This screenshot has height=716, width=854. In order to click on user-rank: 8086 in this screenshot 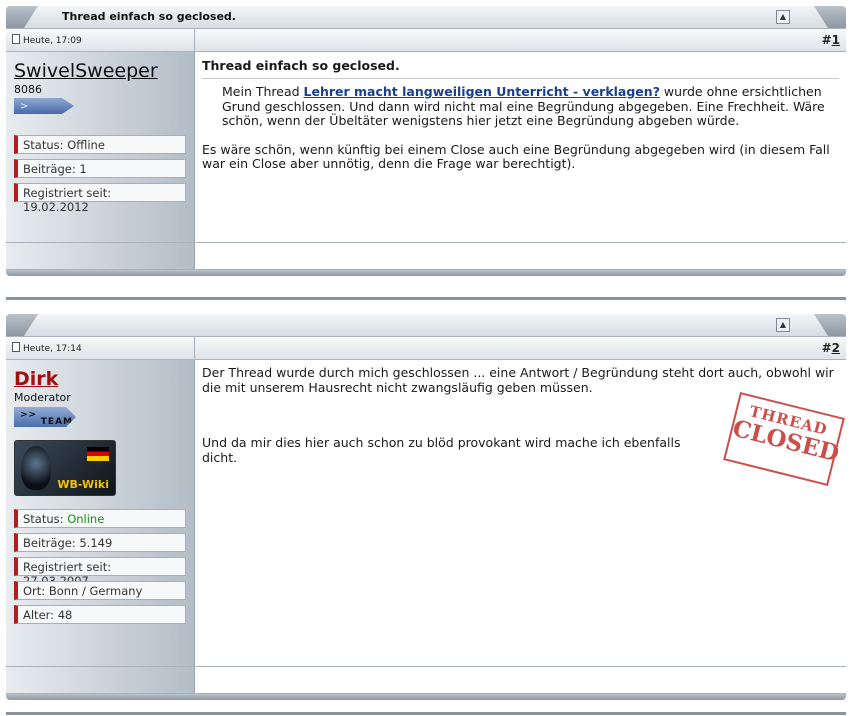, I will do `click(28, 89)`.